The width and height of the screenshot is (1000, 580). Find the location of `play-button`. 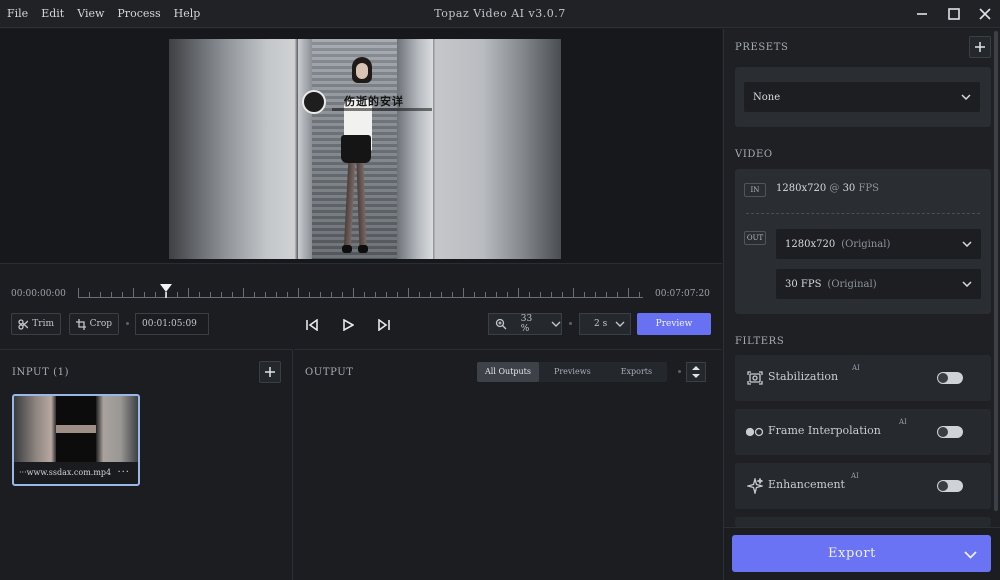

play-button is located at coordinates (348, 325).